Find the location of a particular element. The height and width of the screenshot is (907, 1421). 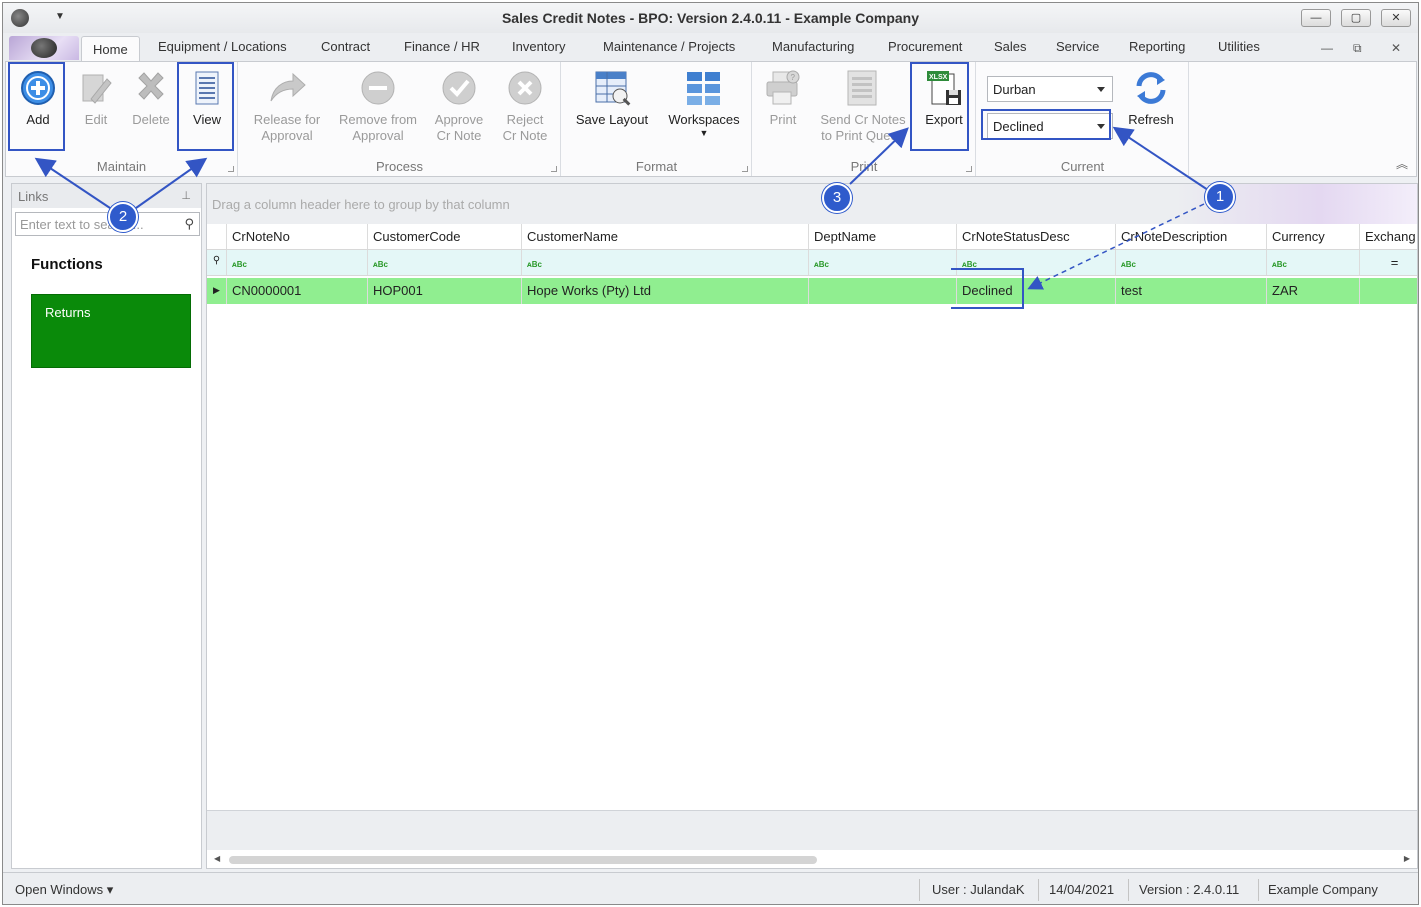

export-label: Export is located at coordinates (944, 119).